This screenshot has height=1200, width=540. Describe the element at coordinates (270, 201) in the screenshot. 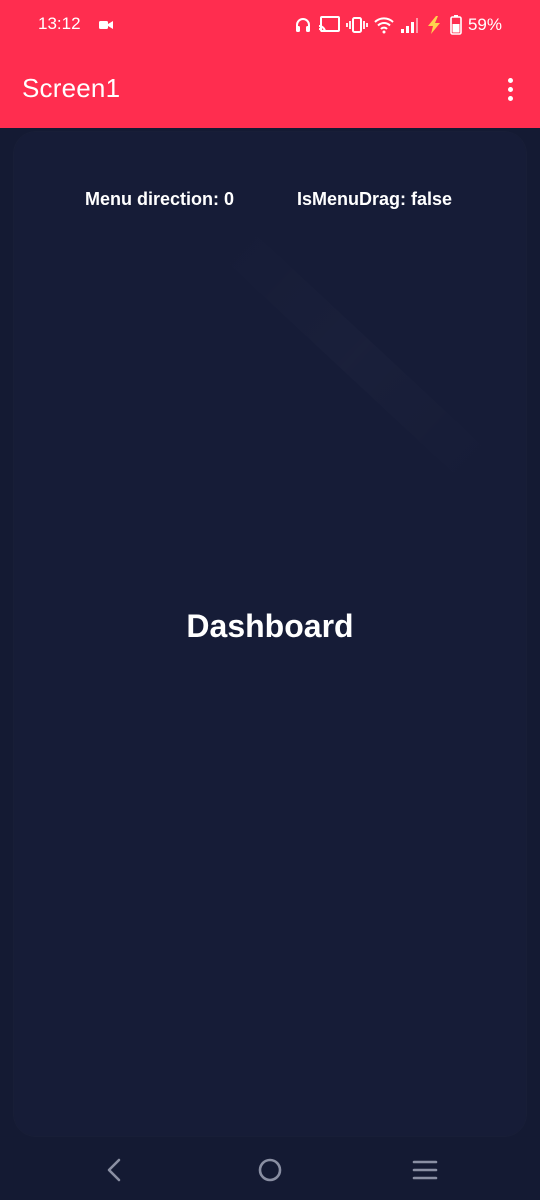

I see `info-row: Menu direction: 0 IsMenuDrag: false` at that location.